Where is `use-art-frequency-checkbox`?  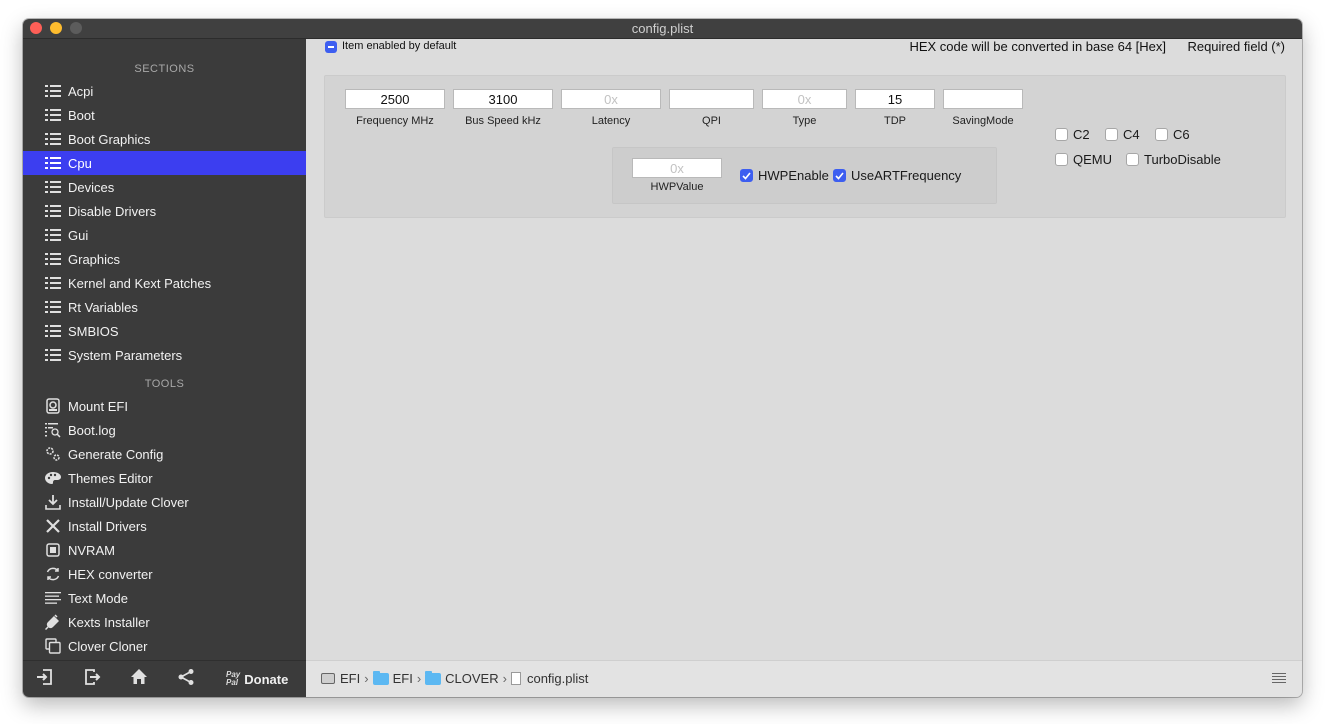
use-art-frequency-checkbox is located at coordinates (839, 175).